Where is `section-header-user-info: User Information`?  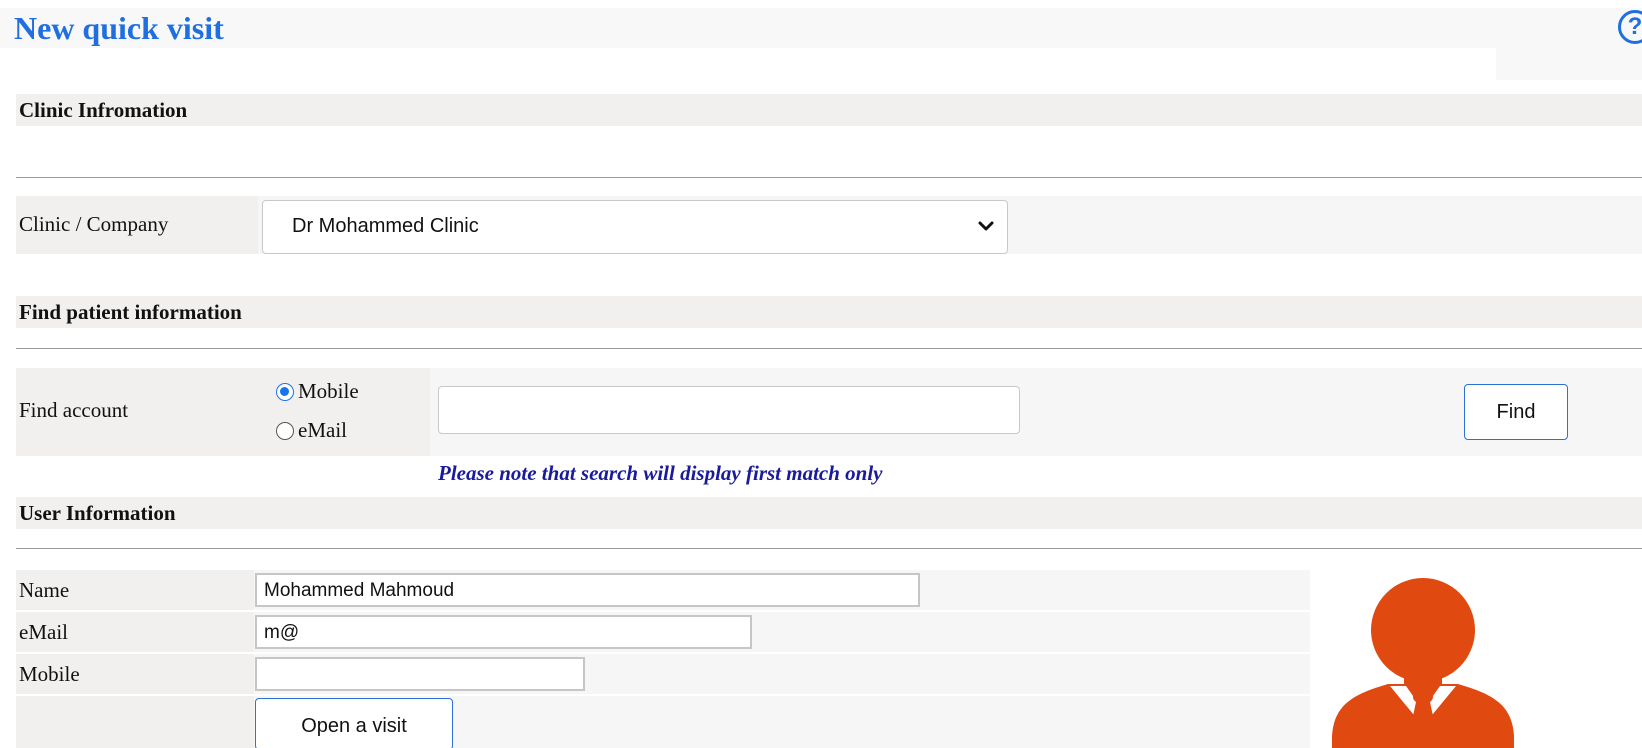
section-header-user-info: User Information is located at coordinates (829, 513).